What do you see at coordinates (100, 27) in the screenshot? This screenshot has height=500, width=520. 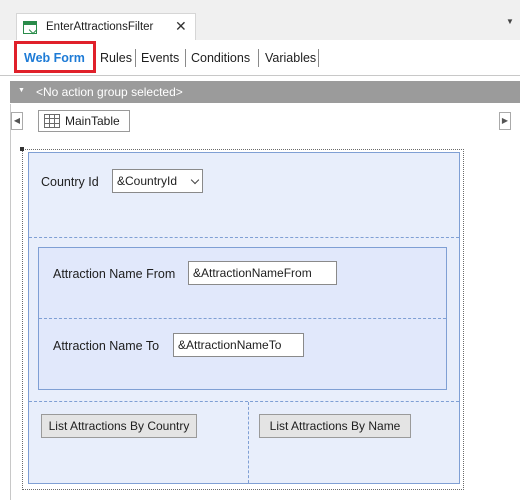 I see `document-tab-title: EnterAttractionsFilter` at bounding box center [100, 27].